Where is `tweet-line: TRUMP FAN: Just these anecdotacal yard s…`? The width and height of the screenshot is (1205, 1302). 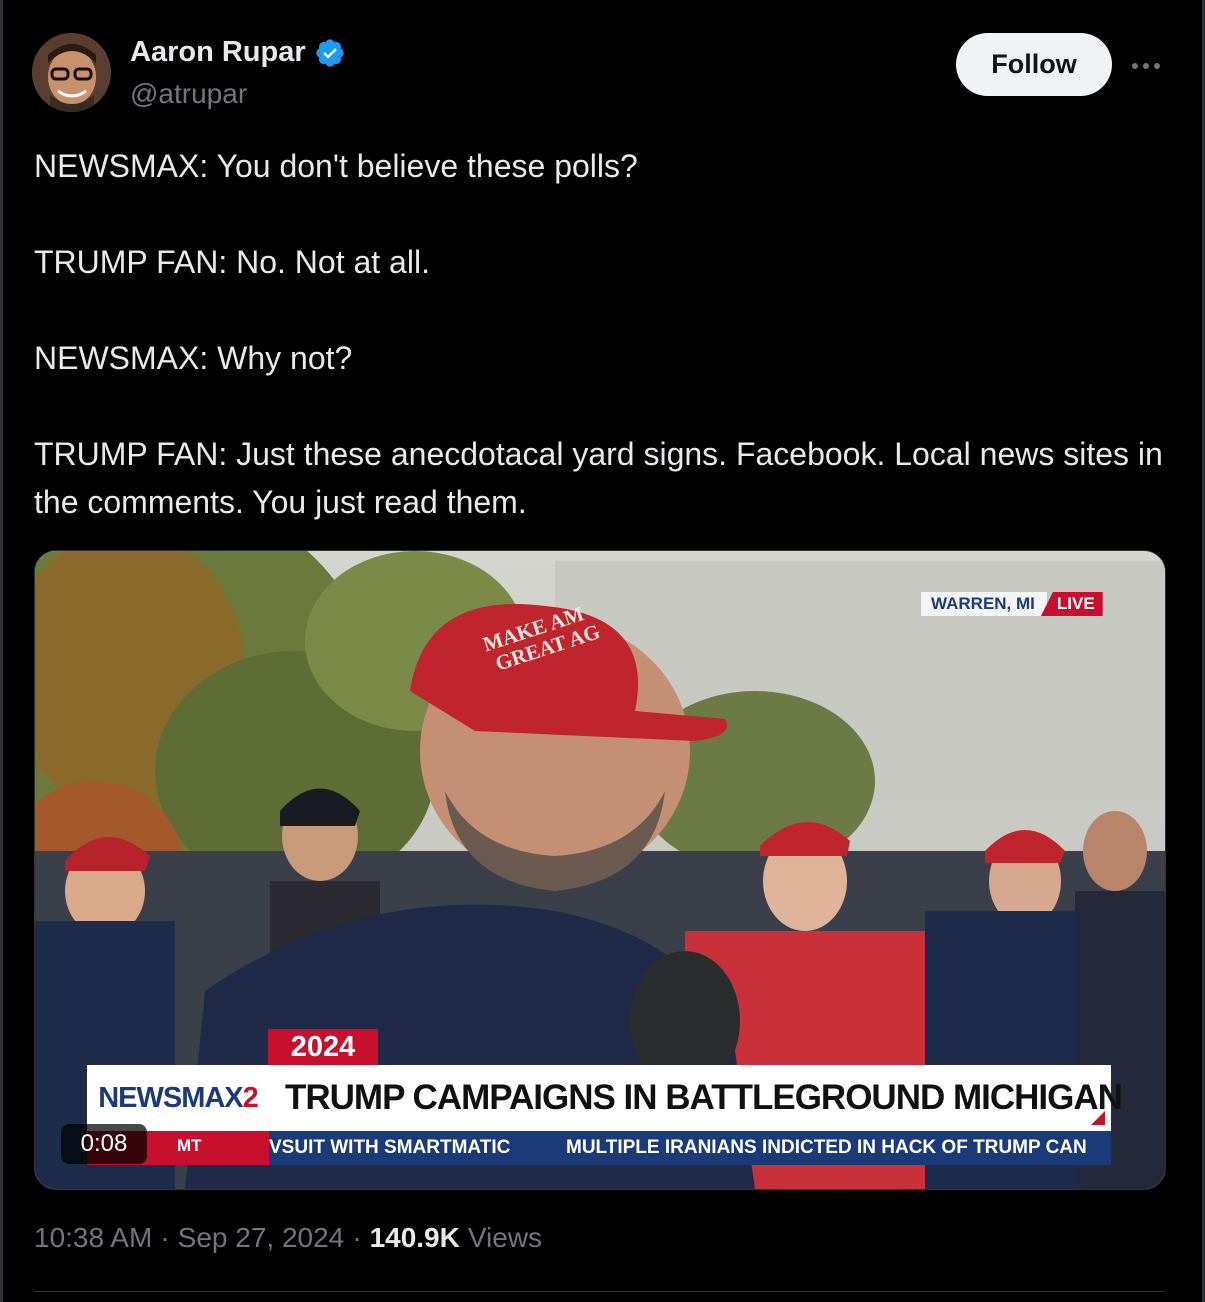 tweet-line: TRUMP FAN: Just these anecdotacal yard s… is located at coordinates (598, 478).